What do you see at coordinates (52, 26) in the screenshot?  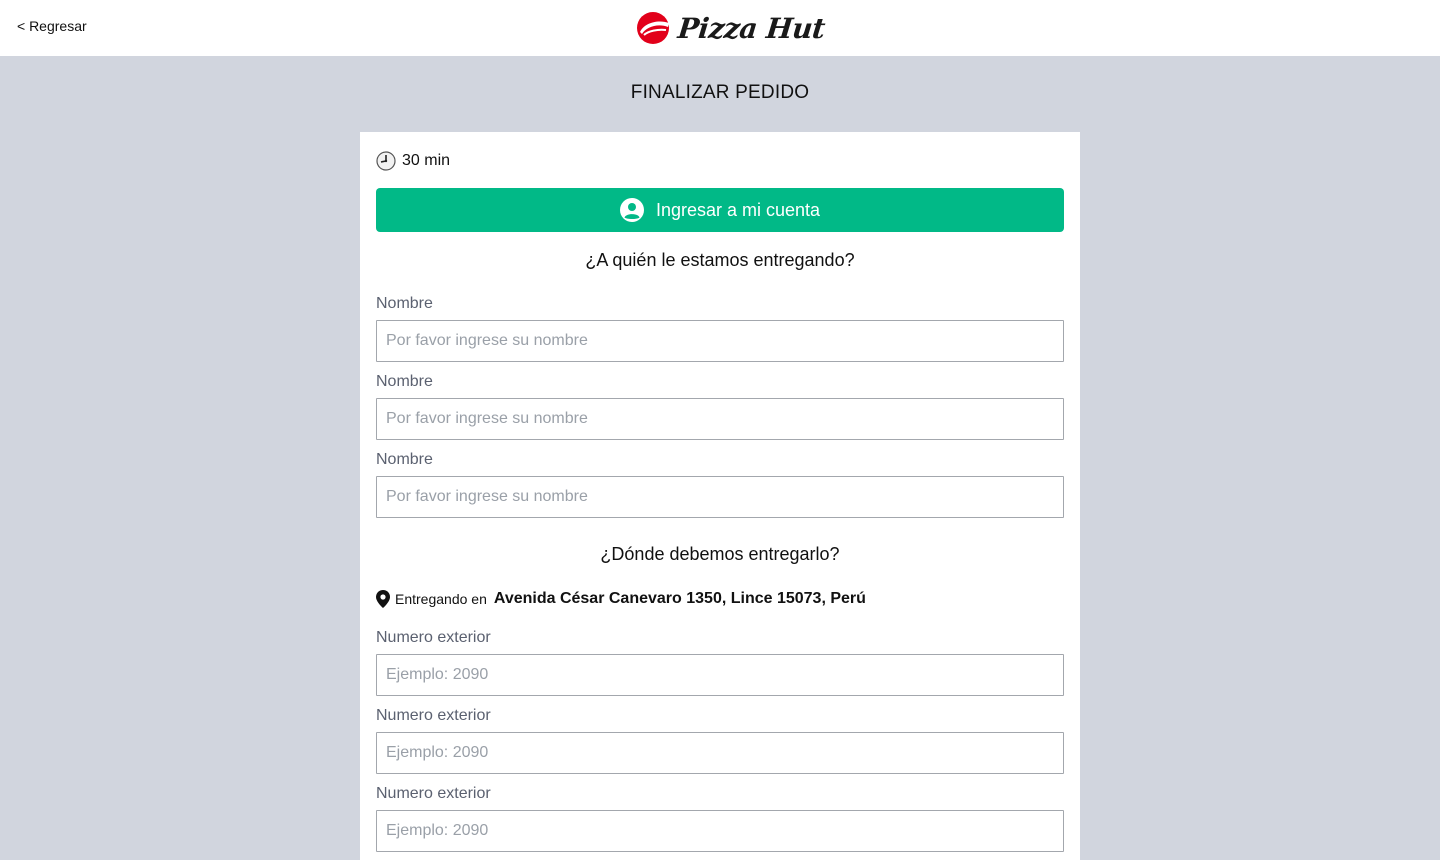 I see `back-link: < Regresar` at bounding box center [52, 26].